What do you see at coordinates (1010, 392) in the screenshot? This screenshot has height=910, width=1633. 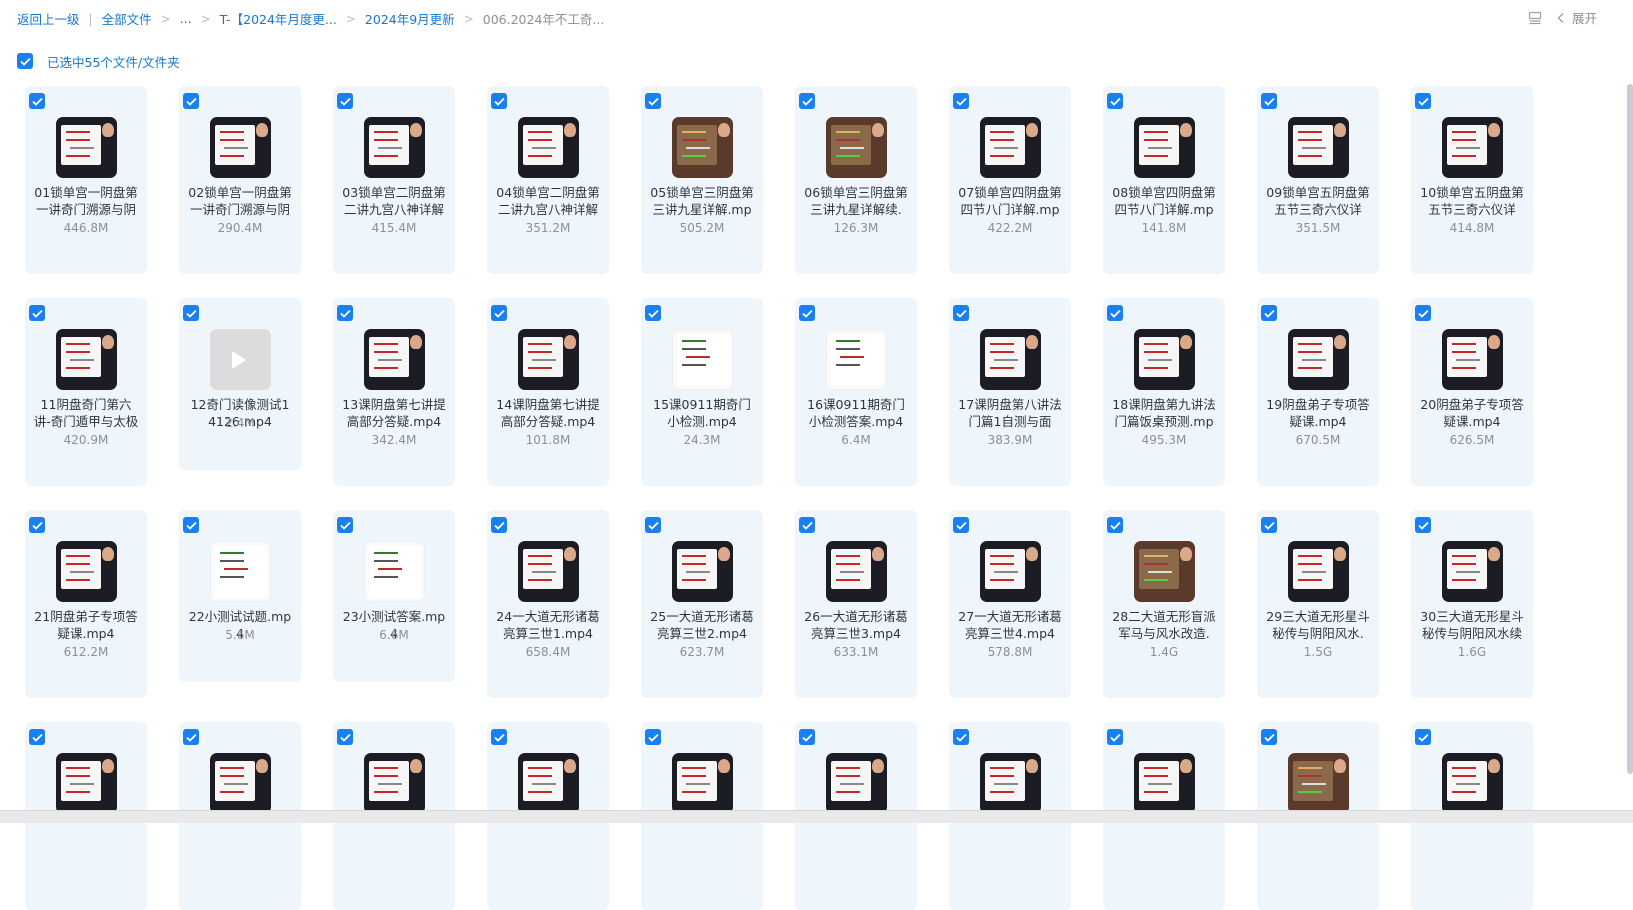 I see `file-card: 17课阴盘第八讲法门篇1自测与面测.... 383.9M` at bounding box center [1010, 392].